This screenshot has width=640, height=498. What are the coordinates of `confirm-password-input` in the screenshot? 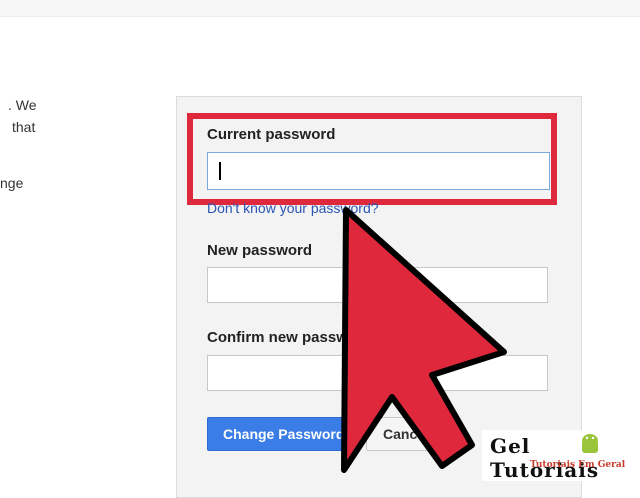 It's located at (377, 373).